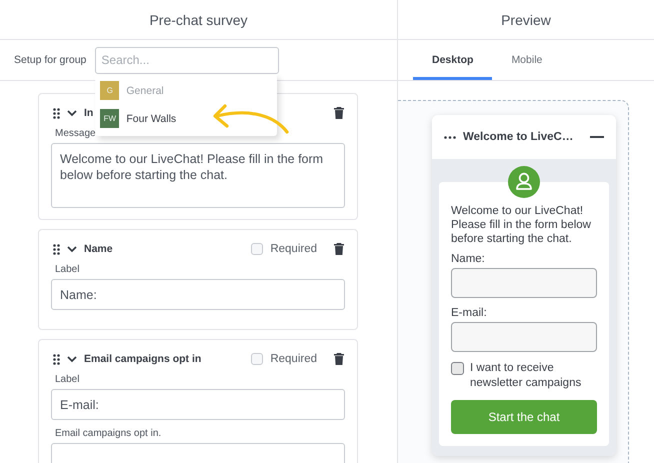  What do you see at coordinates (145, 90) in the screenshot?
I see `group-name: General` at bounding box center [145, 90].